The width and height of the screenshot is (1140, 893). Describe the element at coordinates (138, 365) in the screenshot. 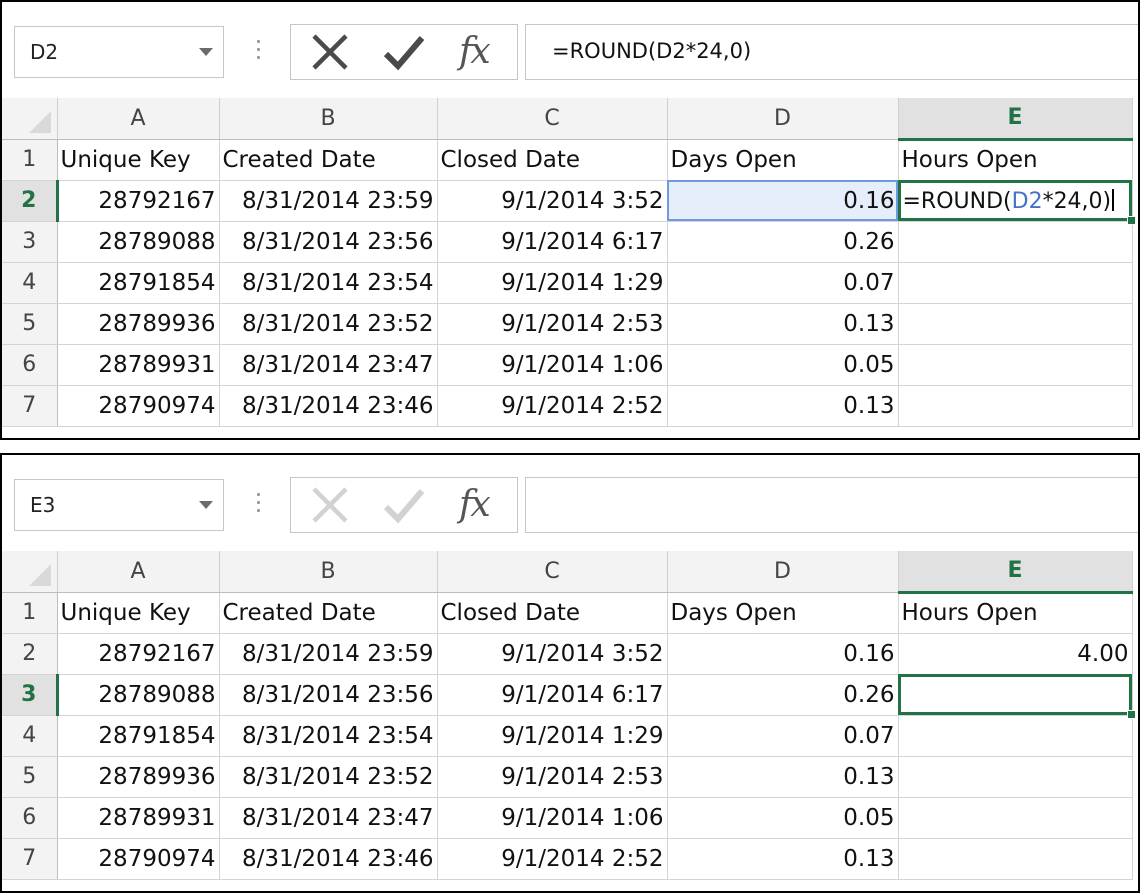

I see `cell-a6: 28789931` at that location.